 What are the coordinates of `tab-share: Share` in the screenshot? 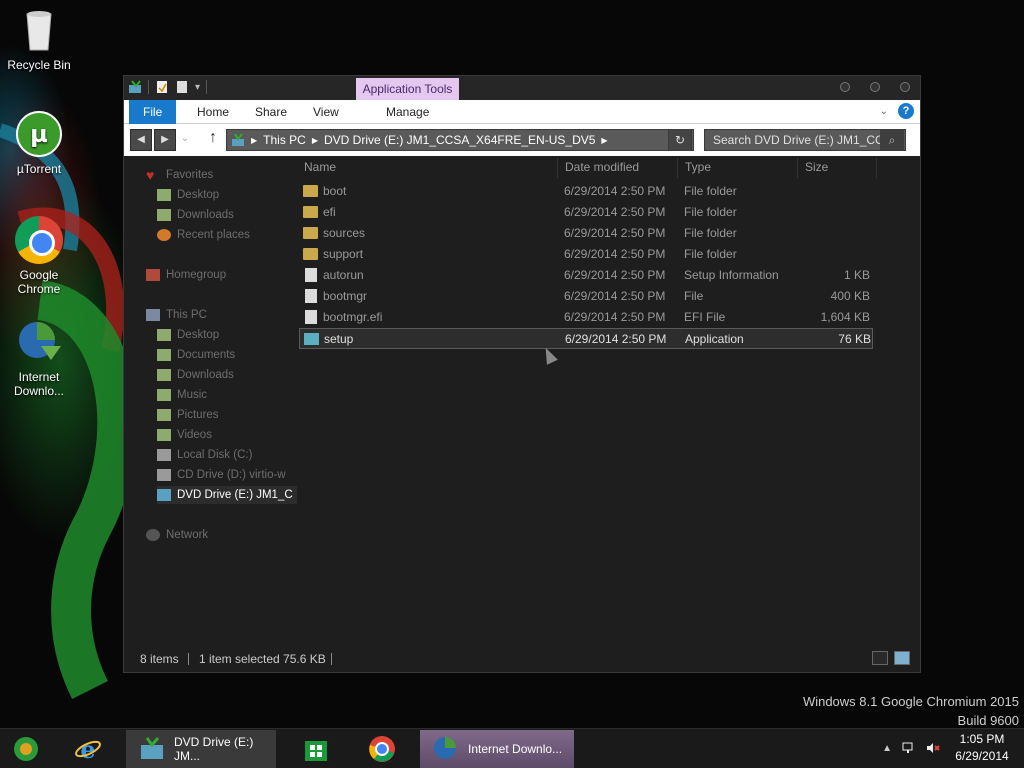 It's located at (271, 112).